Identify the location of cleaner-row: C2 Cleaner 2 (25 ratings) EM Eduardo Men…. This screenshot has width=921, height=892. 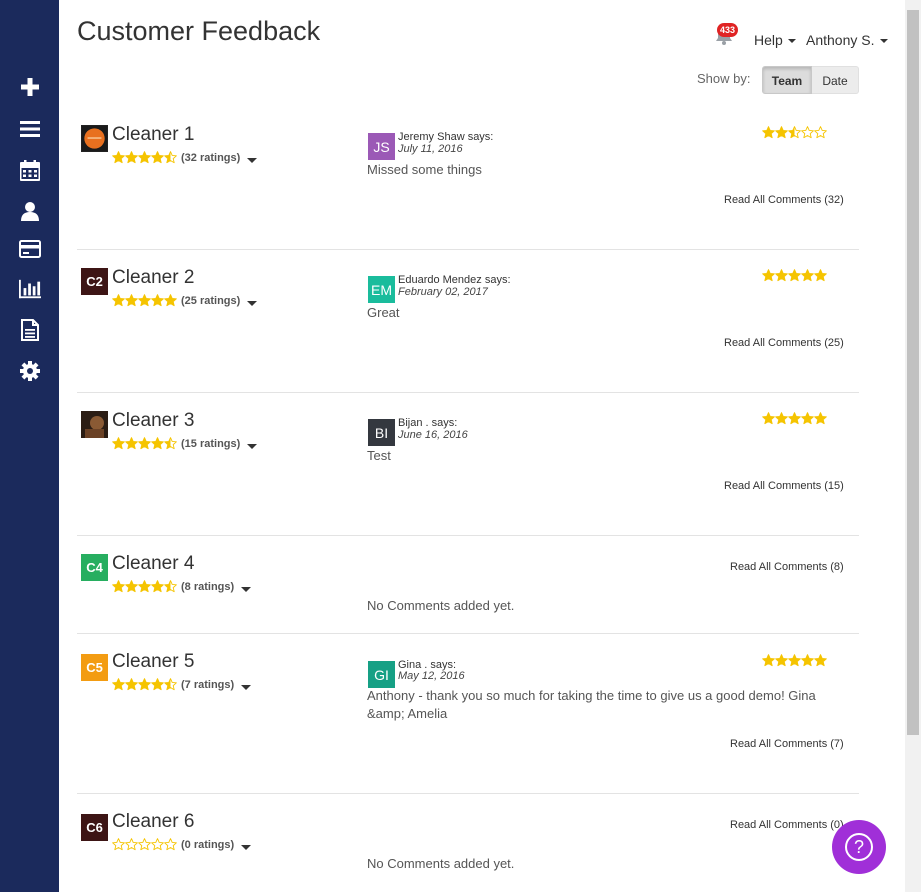
(468, 321).